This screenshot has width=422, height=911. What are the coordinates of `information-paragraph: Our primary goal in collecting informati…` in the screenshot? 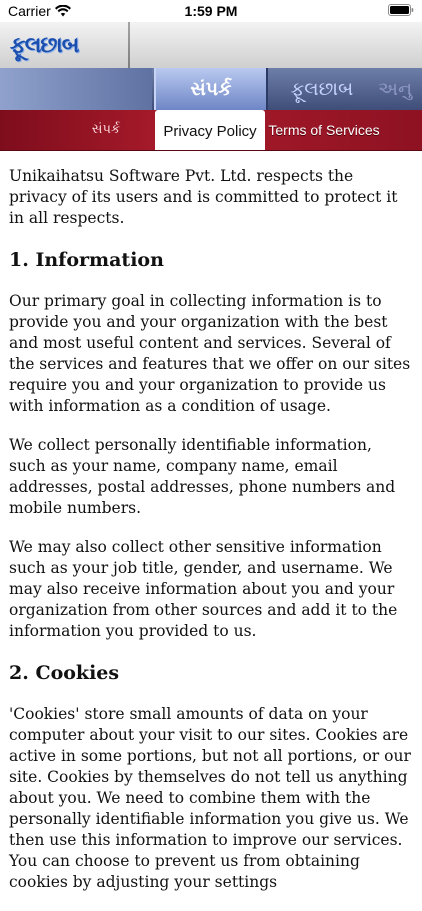 It's located at (210, 353).